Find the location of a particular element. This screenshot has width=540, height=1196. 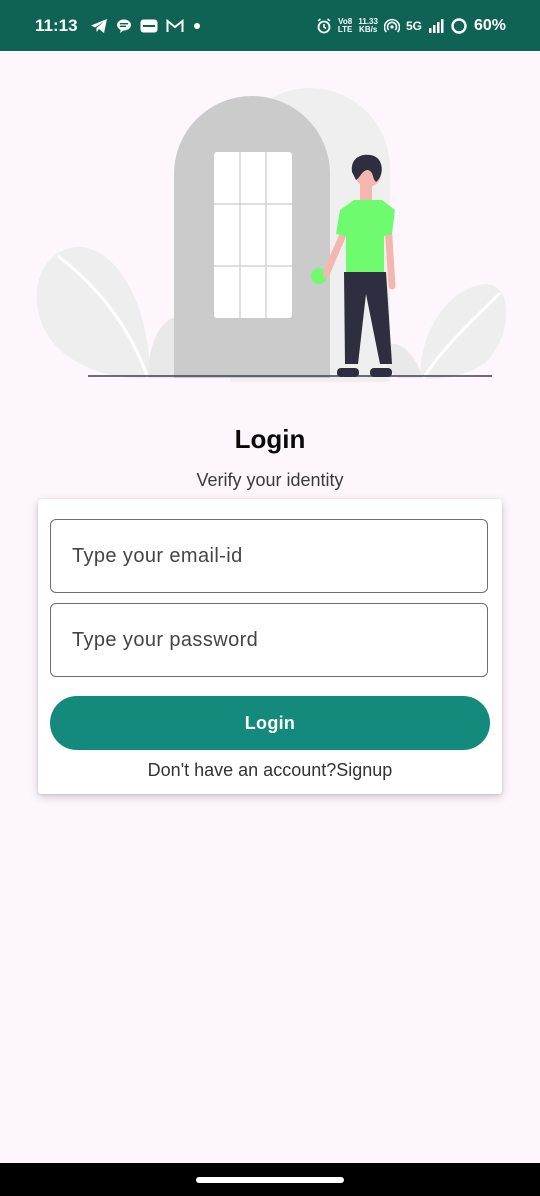

home-gesture-handle is located at coordinates (270, 1180).